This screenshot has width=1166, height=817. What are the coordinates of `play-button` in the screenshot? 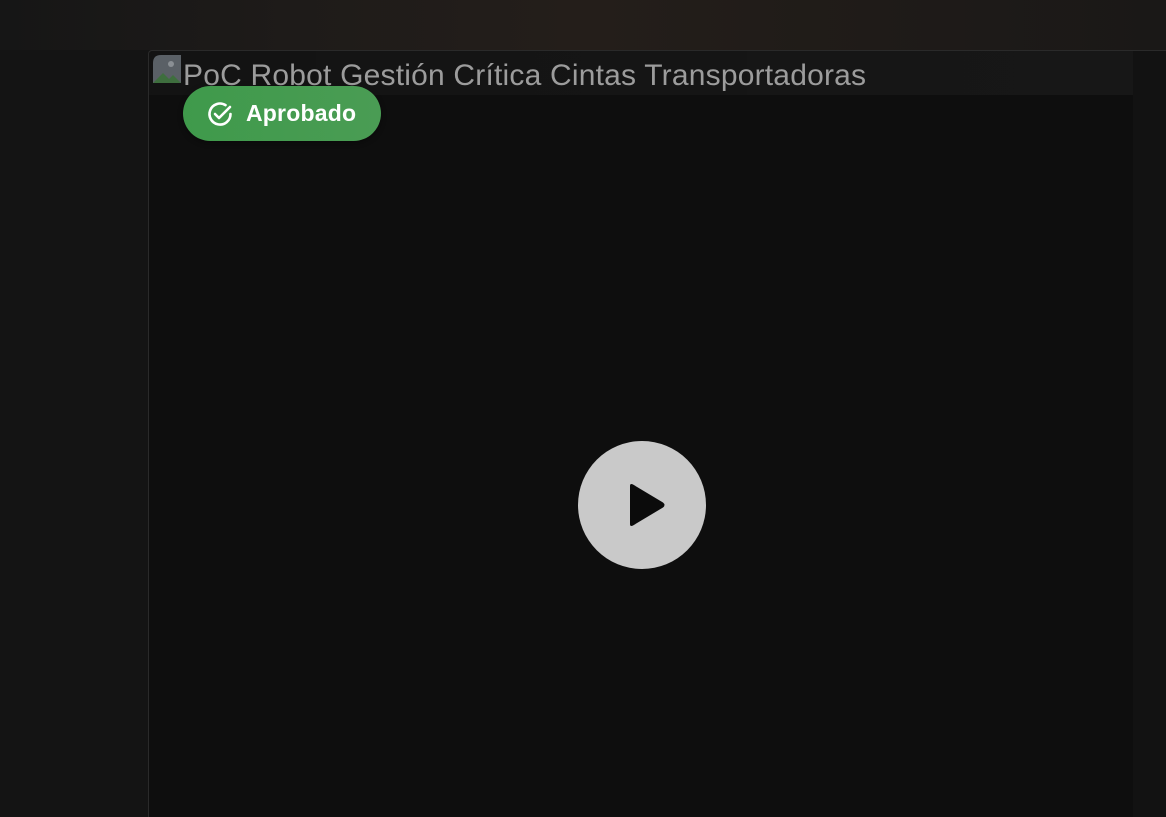 It's located at (642, 505).